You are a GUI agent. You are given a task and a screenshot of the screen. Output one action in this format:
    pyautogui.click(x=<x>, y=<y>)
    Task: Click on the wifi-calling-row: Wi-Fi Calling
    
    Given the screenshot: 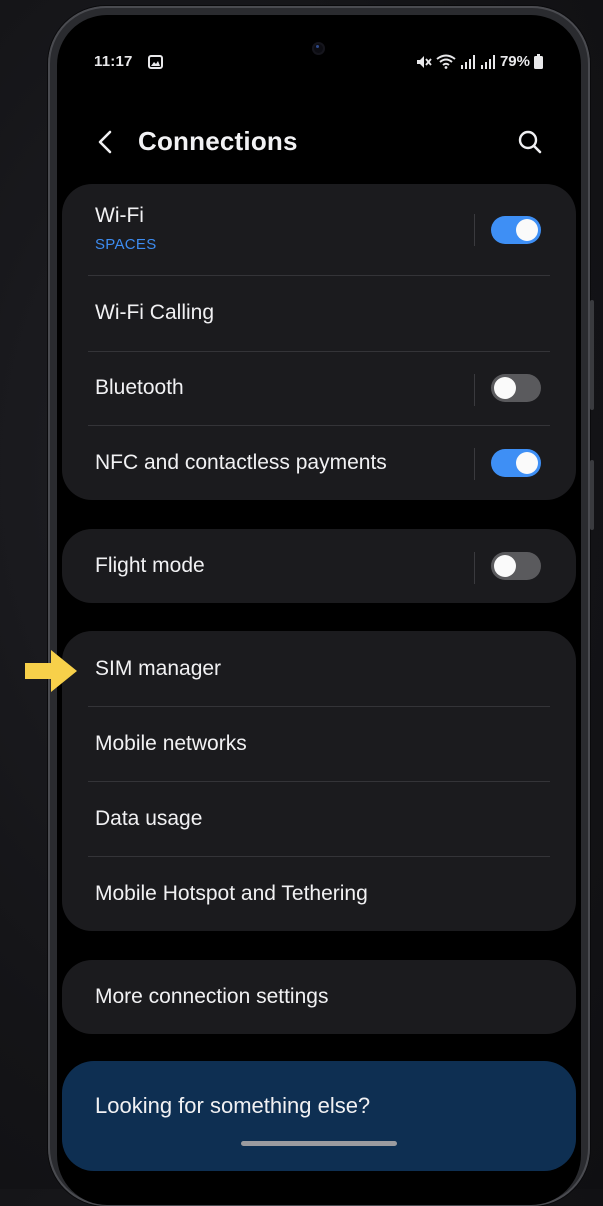 What is the action you would take?
    pyautogui.click(x=319, y=313)
    